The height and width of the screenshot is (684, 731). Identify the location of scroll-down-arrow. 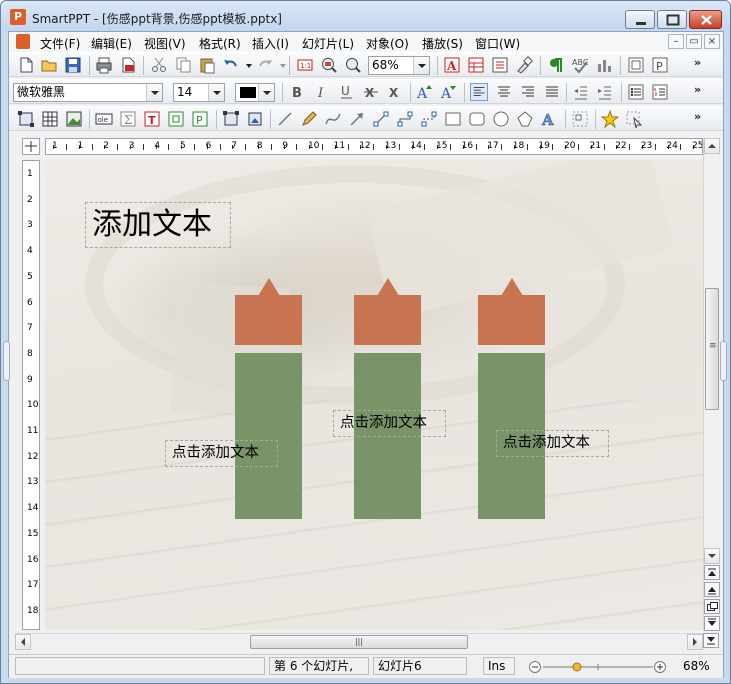
(712, 556).